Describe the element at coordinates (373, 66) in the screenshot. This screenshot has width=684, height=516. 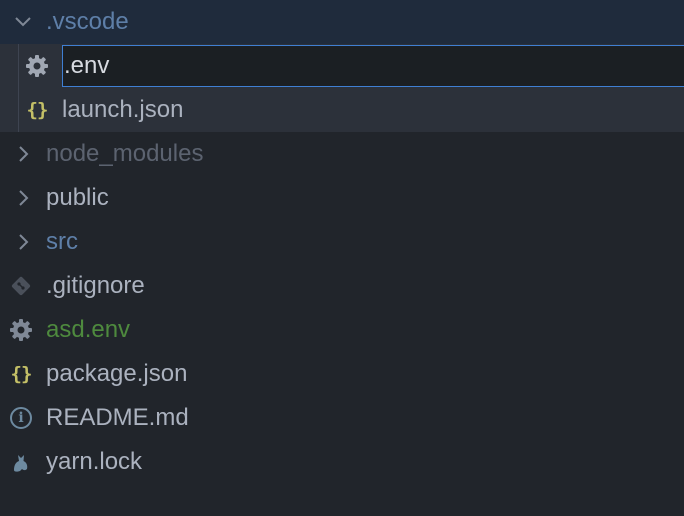
I see `rename-input` at that location.